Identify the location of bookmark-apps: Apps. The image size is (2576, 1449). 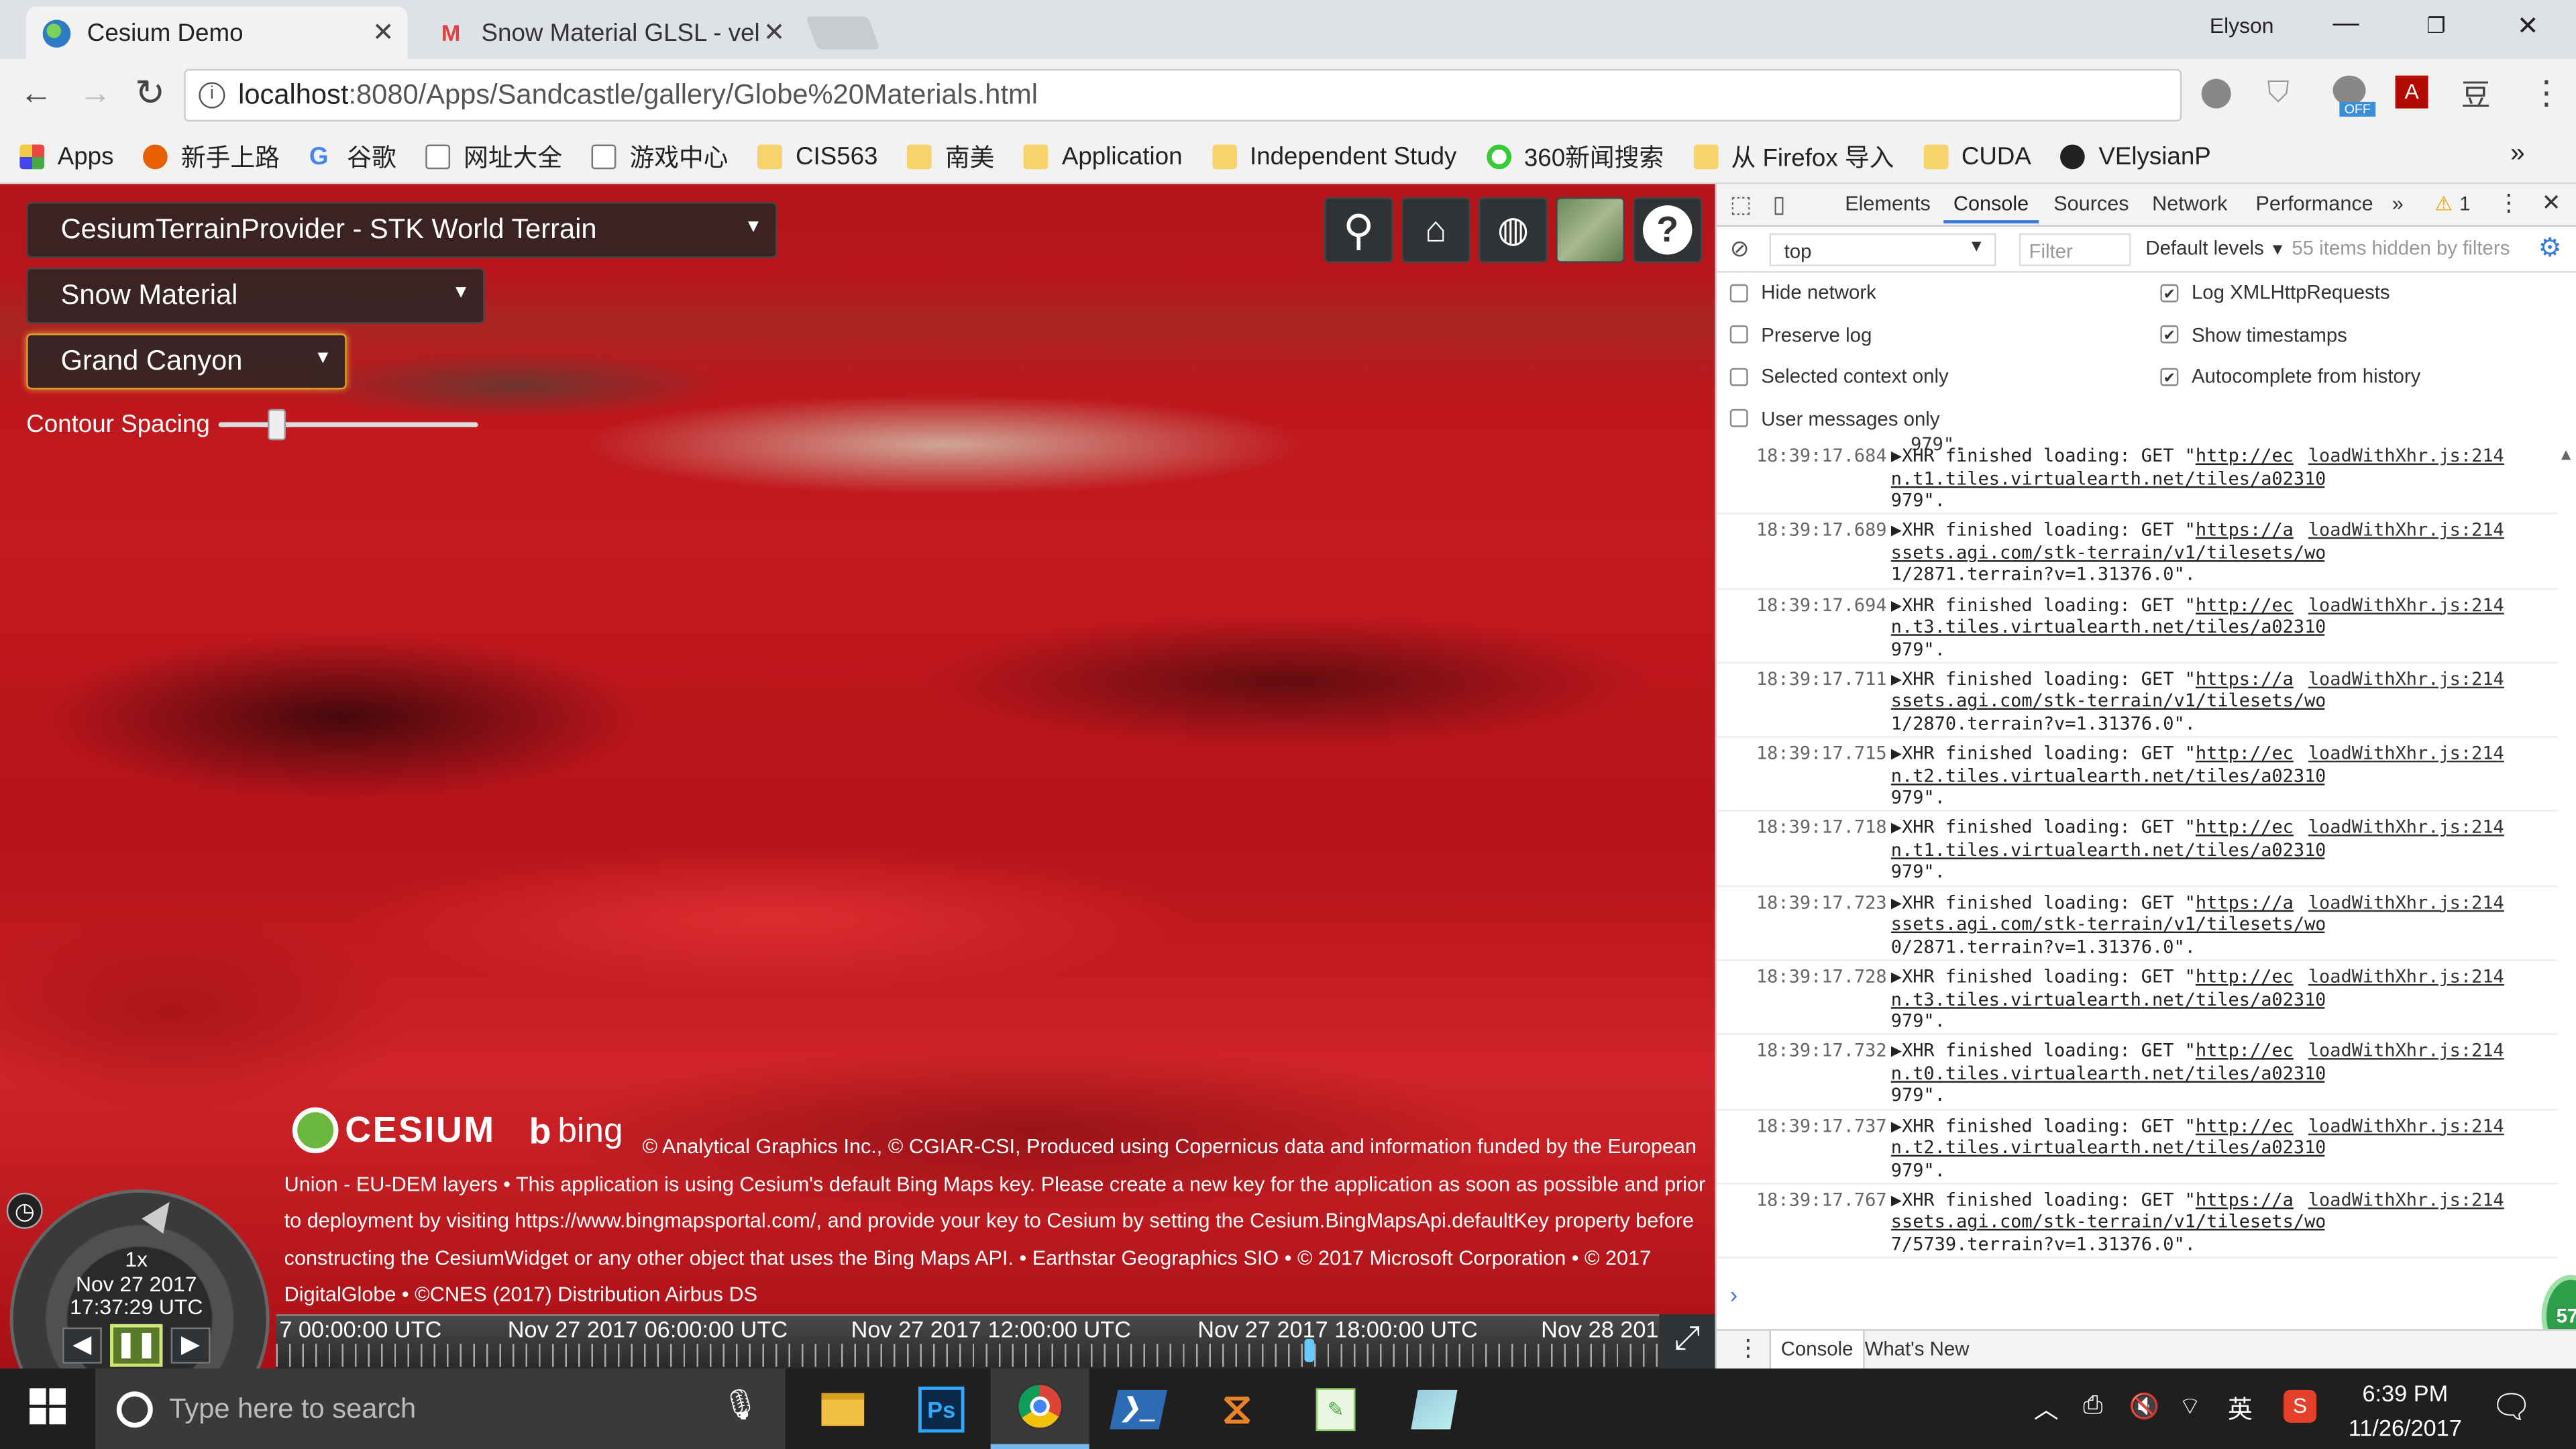
(66, 157).